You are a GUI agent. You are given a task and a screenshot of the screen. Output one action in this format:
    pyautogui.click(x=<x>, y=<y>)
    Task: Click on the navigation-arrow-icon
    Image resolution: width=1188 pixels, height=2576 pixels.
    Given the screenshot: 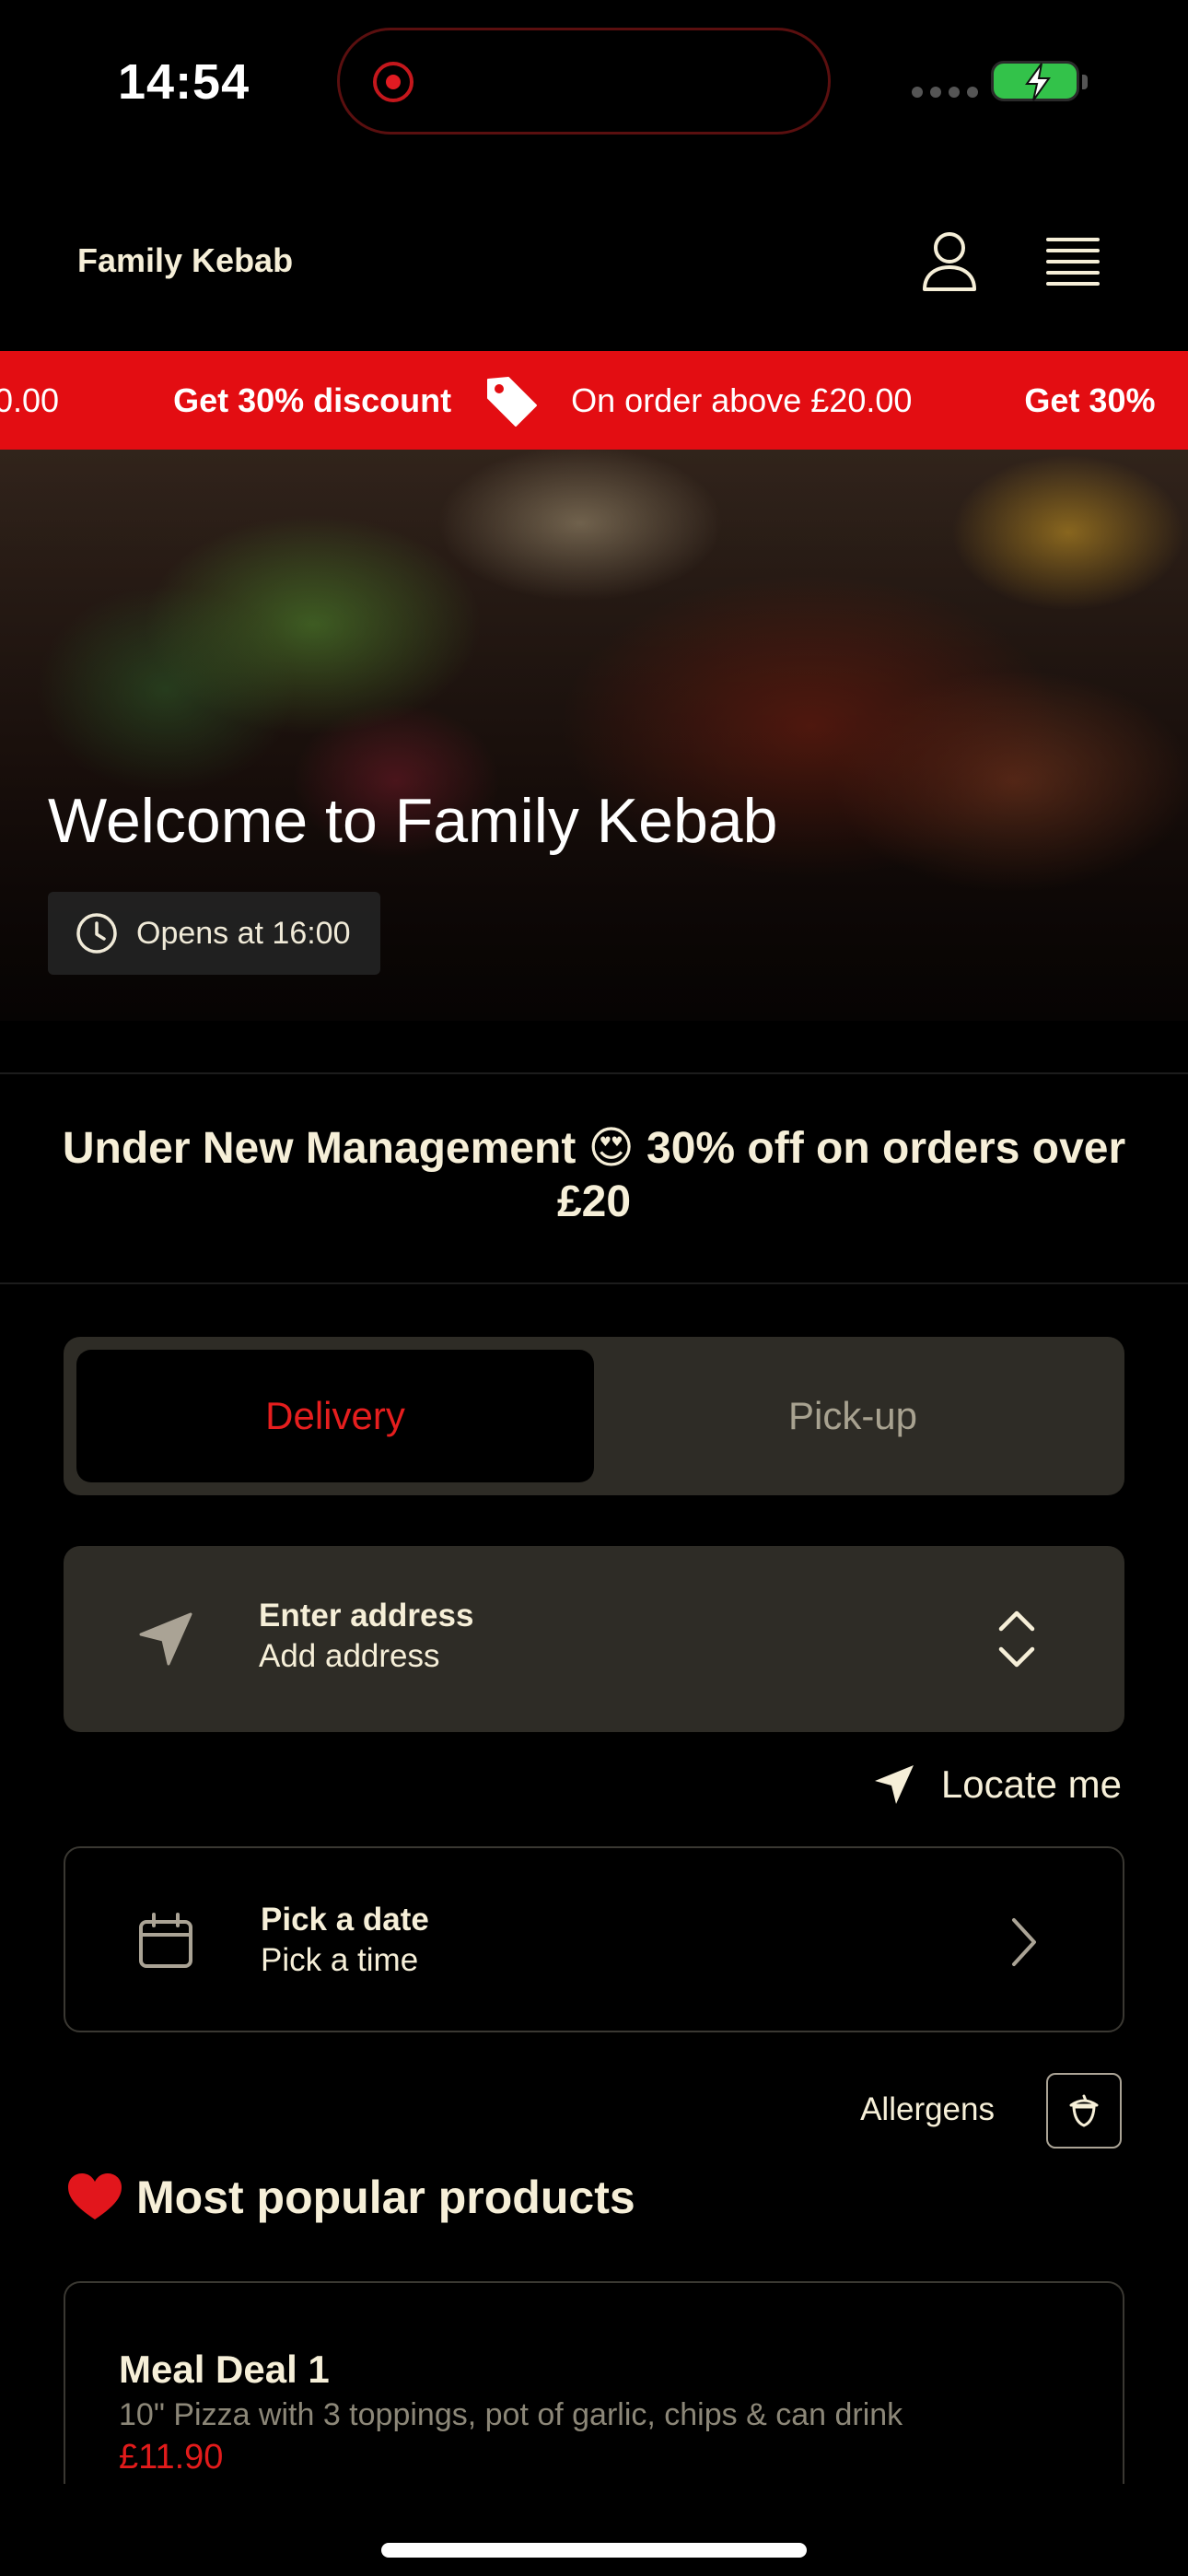 What is the action you would take?
    pyautogui.click(x=165, y=1639)
    